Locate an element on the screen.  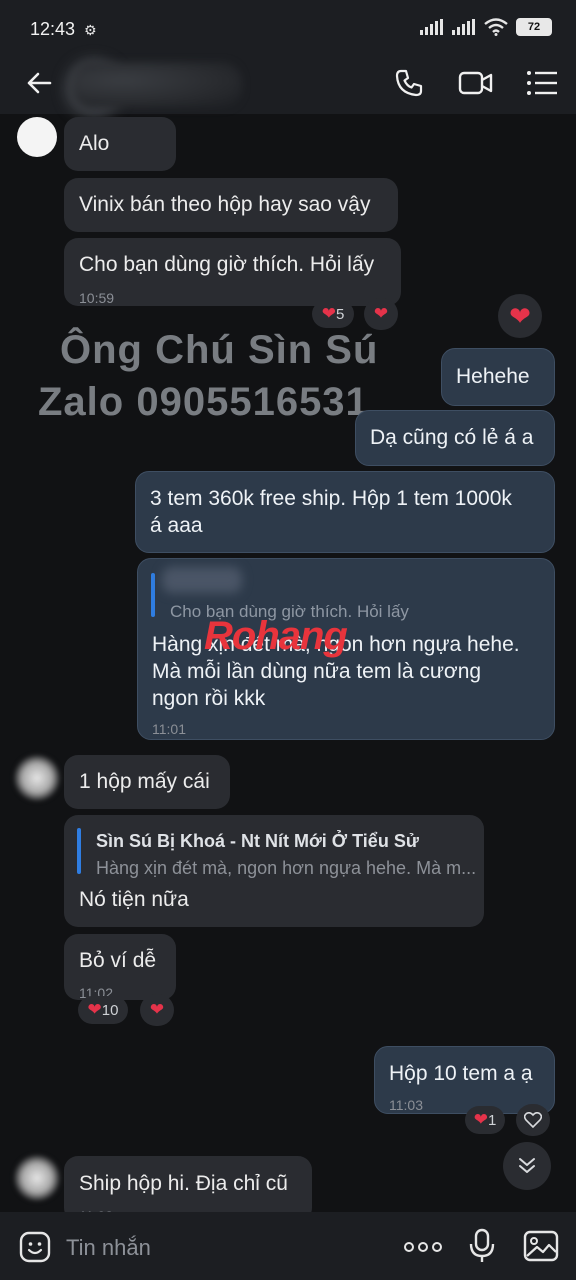
message-input: Tin nhắn is located at coordinates (108, 1248).